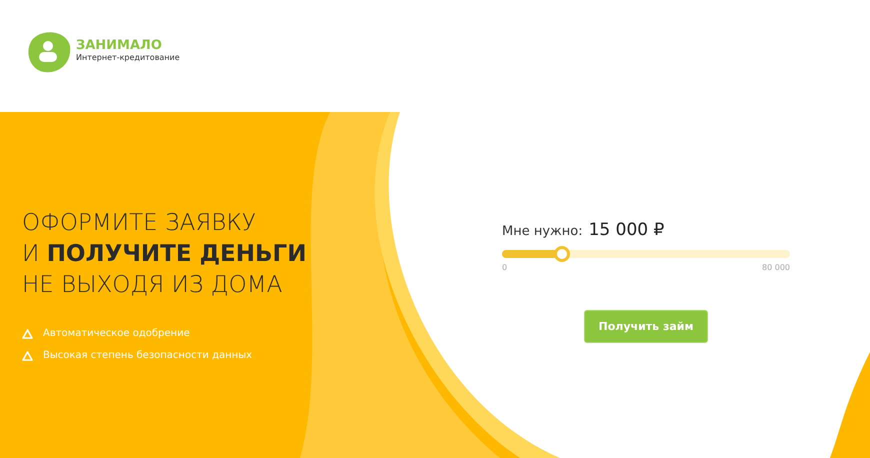 Image resolution: width=870 pixels, height=458 pixels. I want to click on slider-min: 0, so click(505, 267).